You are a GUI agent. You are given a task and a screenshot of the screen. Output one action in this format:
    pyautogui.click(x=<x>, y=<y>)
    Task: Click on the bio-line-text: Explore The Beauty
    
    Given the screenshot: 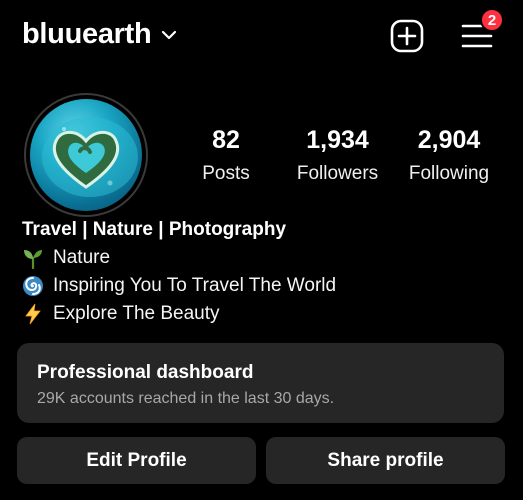 What is the action you would take?
    pyautogui.click(x=136, y=313)
    